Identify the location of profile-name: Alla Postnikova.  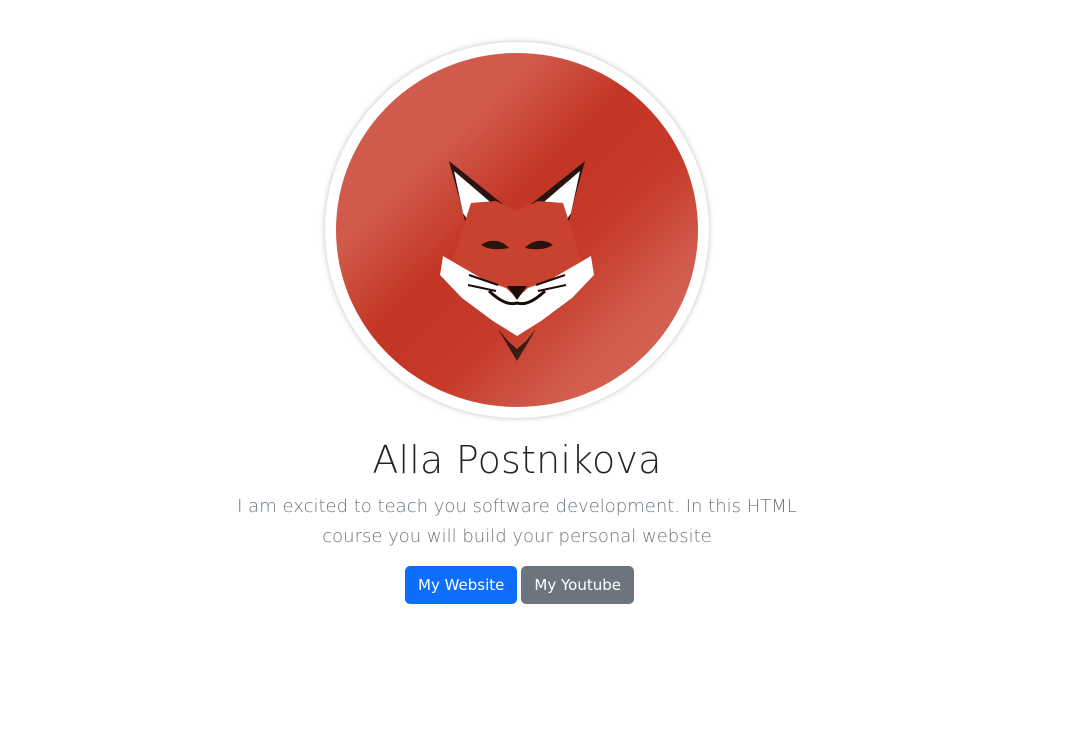
(517, 460).